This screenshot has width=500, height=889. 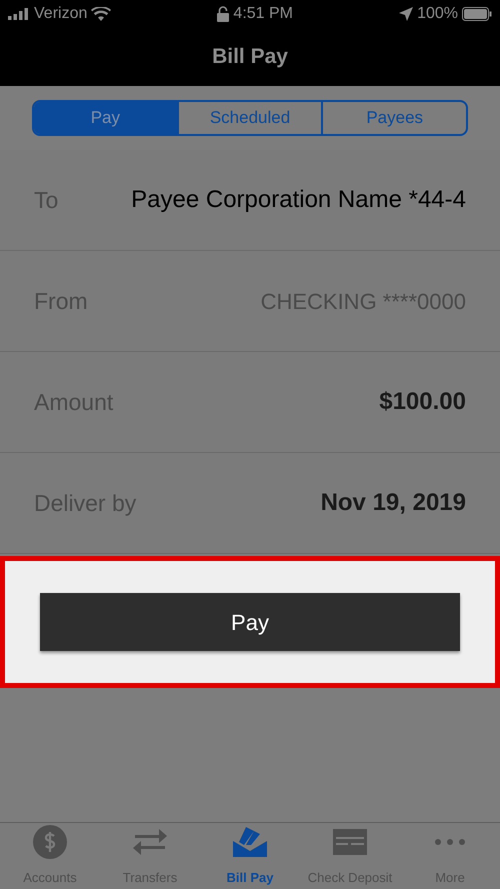 What do you see at coordinates (393, 503) in the screenshot?
I see `row-value: Nov 19, 2019` at bounding box center [393, 503].